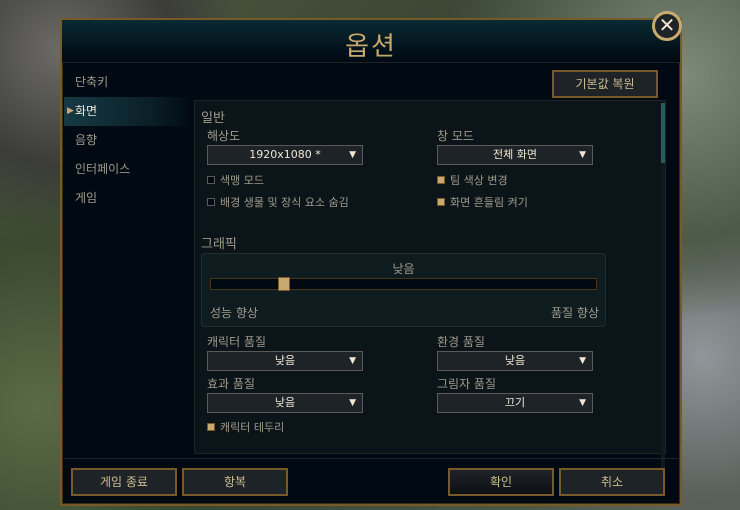  I want to click on hide-eyecandy-checkbox: 배경 생물 및 장식 요소 숨김, so click(278, 202).